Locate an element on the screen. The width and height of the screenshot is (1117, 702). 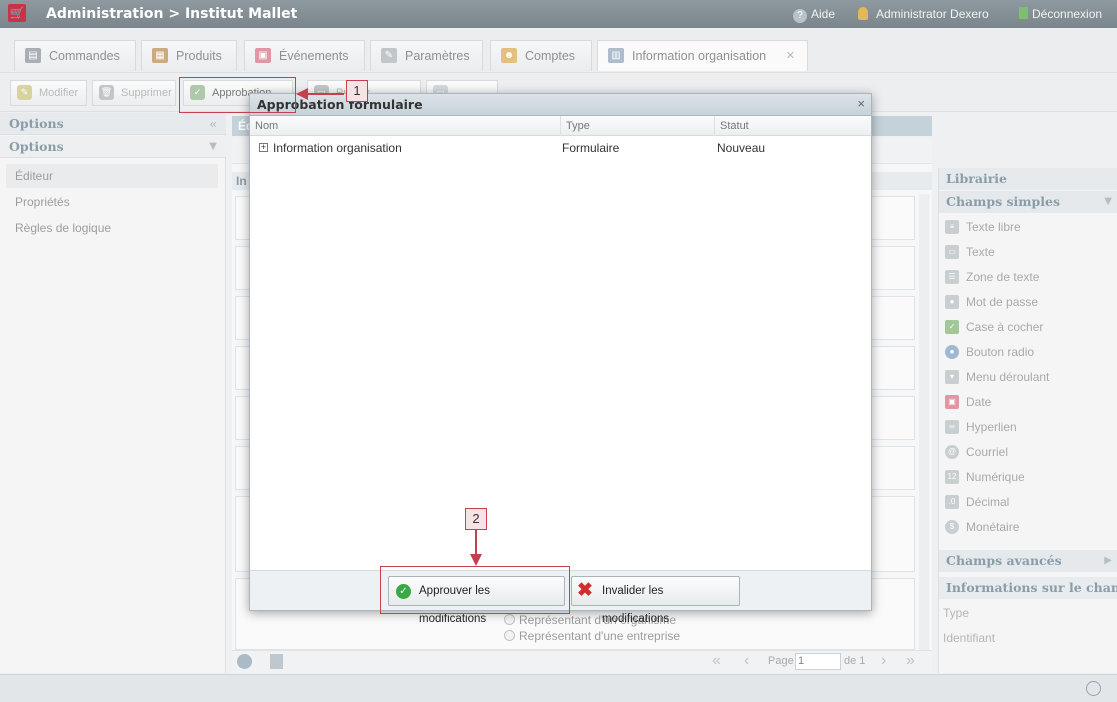
status-icon is located at coordinates (1093, 688).